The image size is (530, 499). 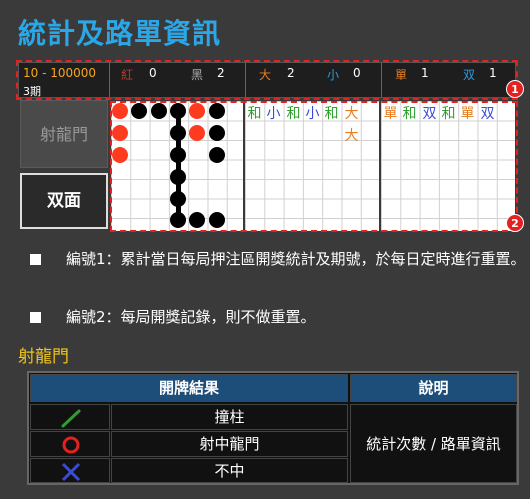 What do you see at coordinates (296, 259) in the screenshot?
I see `note-1-text: 編號1：累計當日每局押注區開獎統計及期號，於每日定時進行重置。` at bounding box center [296, 259].